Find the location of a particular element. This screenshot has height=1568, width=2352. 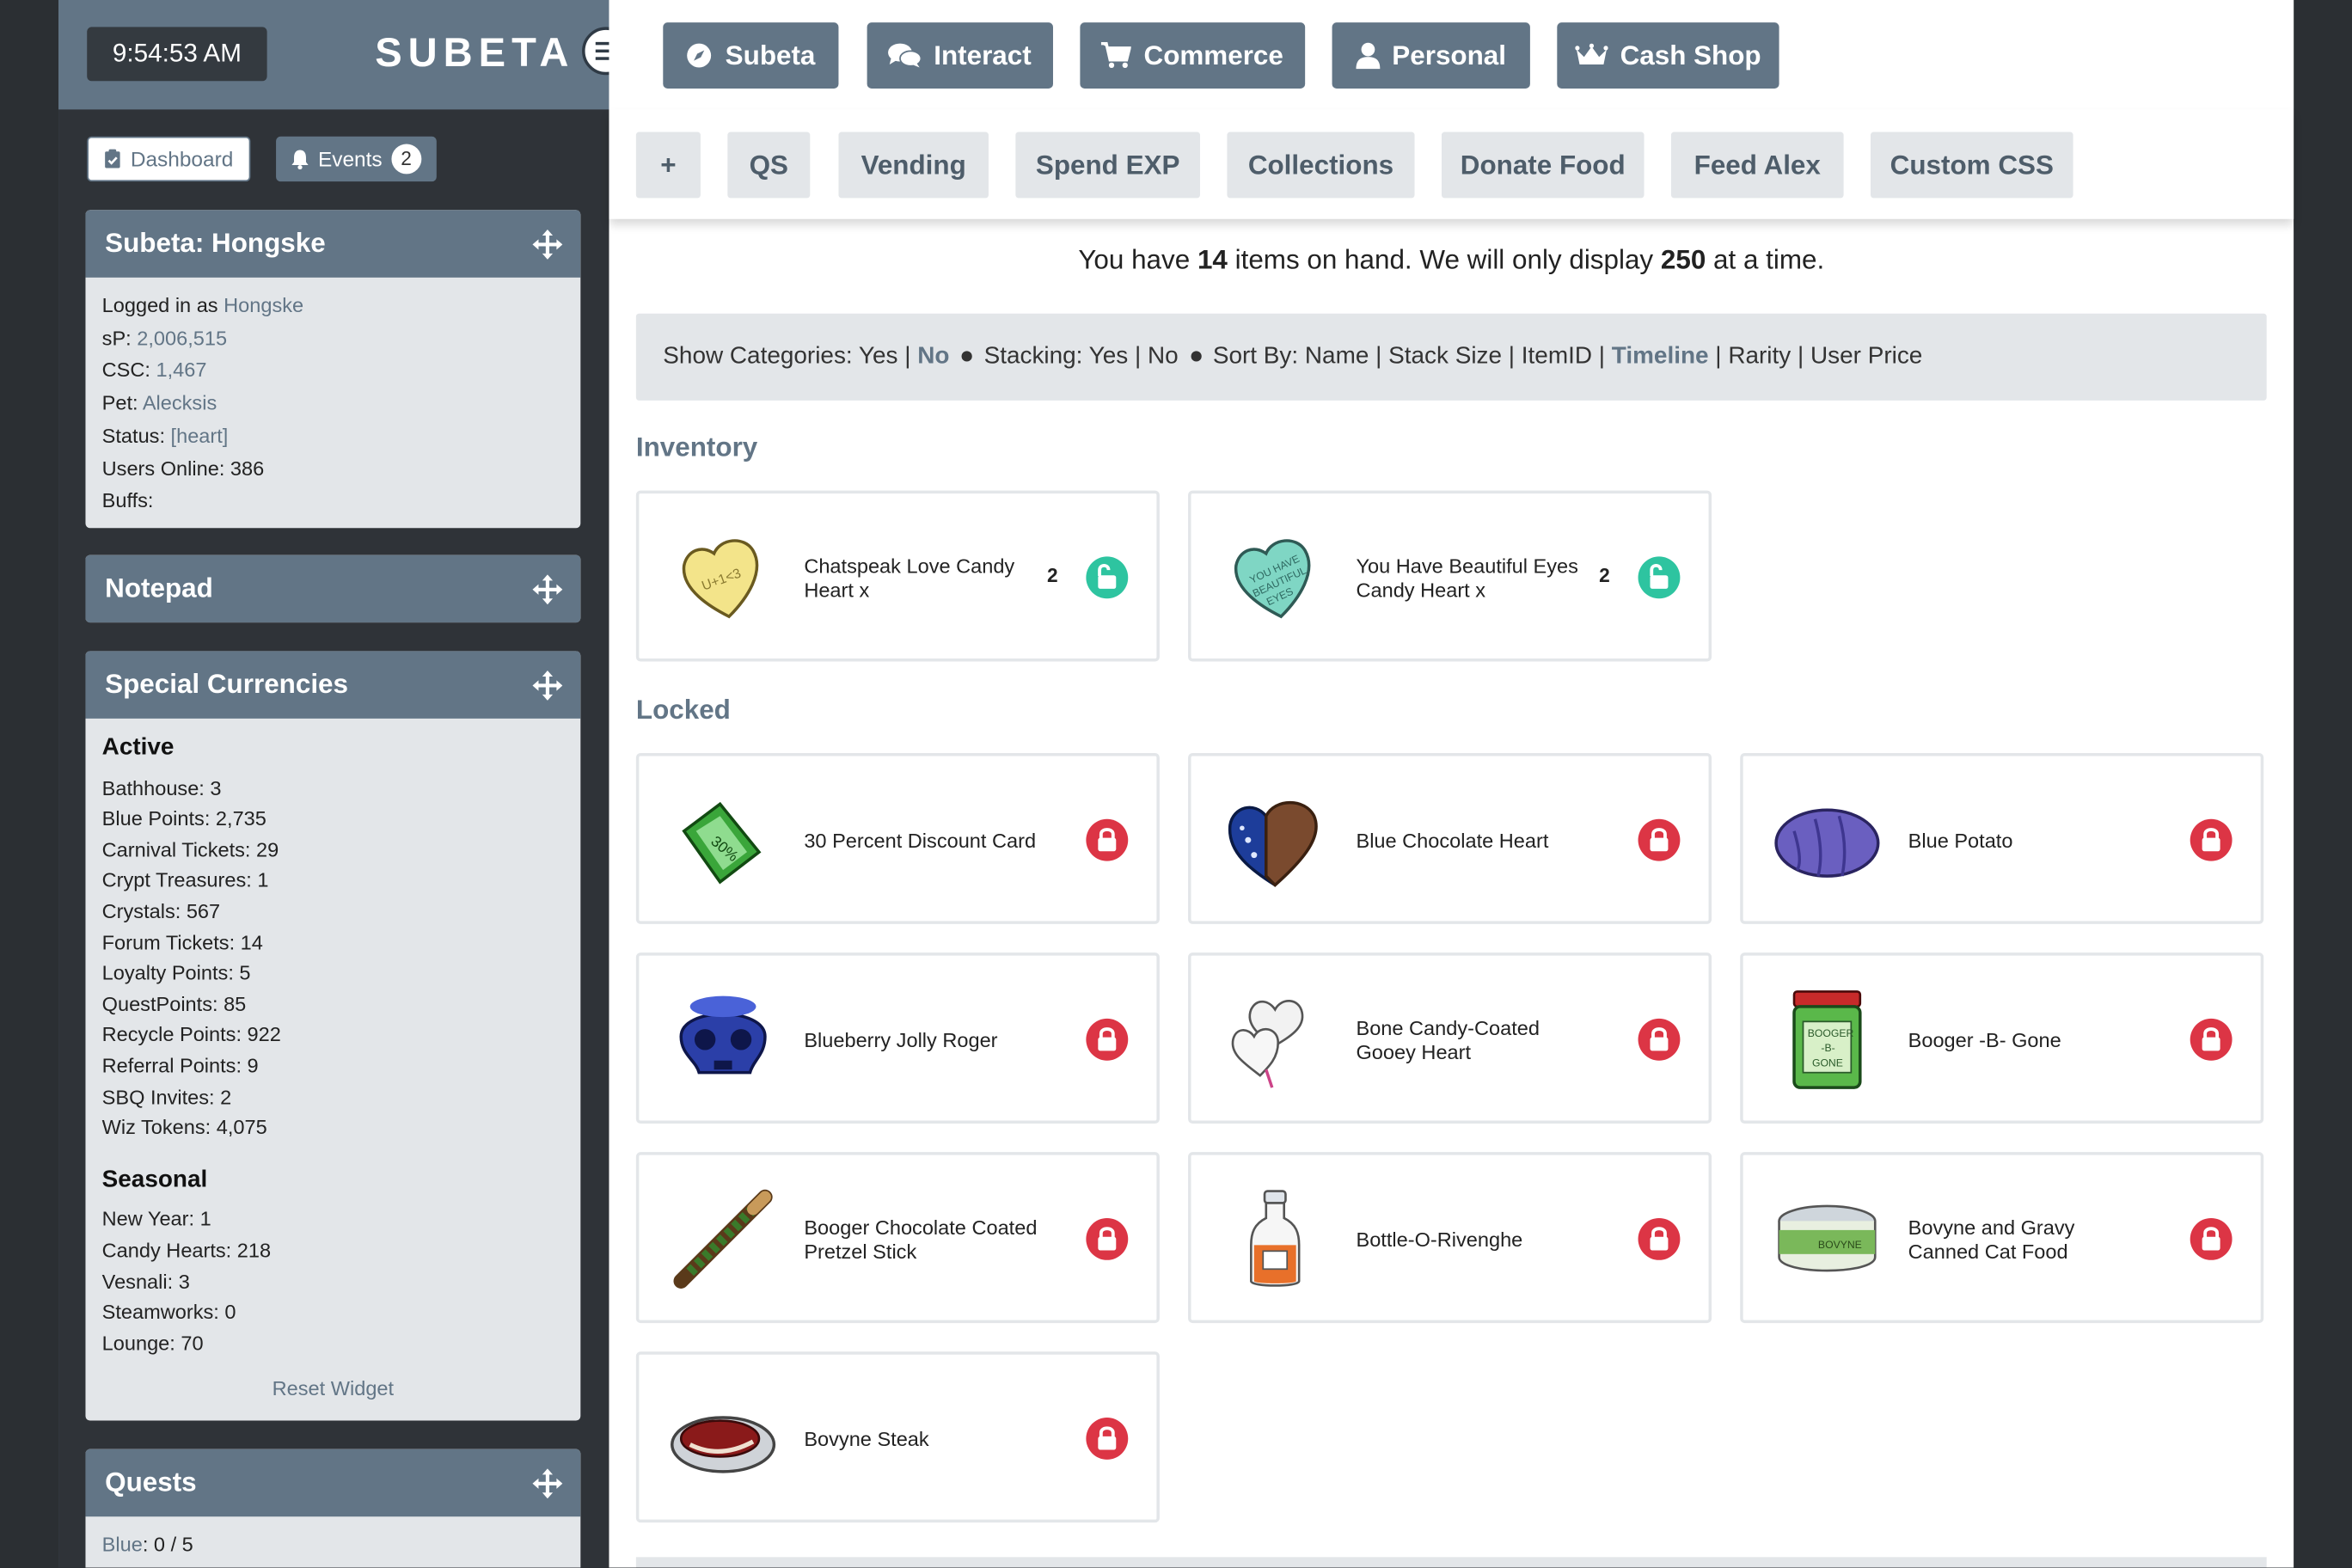

sort-active: Timeline is located at coordinates (1660, 357).